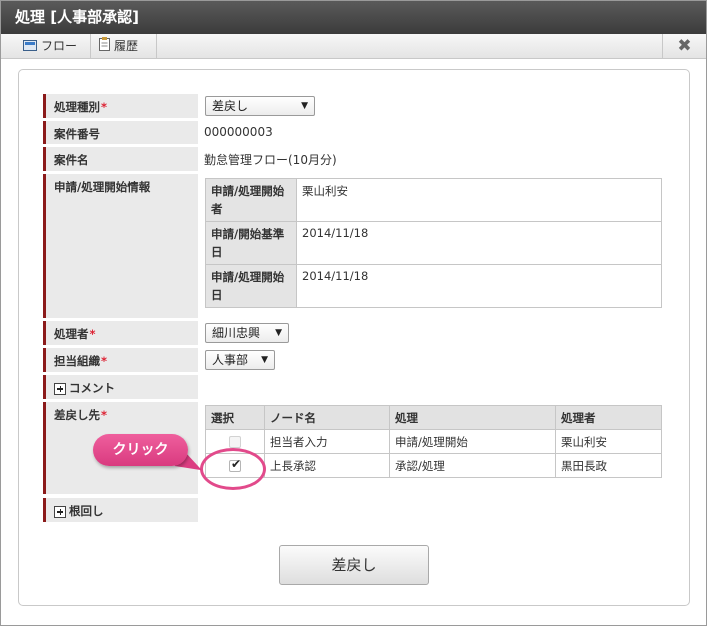 The image size is (707, 626). I want to click on flow-button: フロー, so click(53, 46).